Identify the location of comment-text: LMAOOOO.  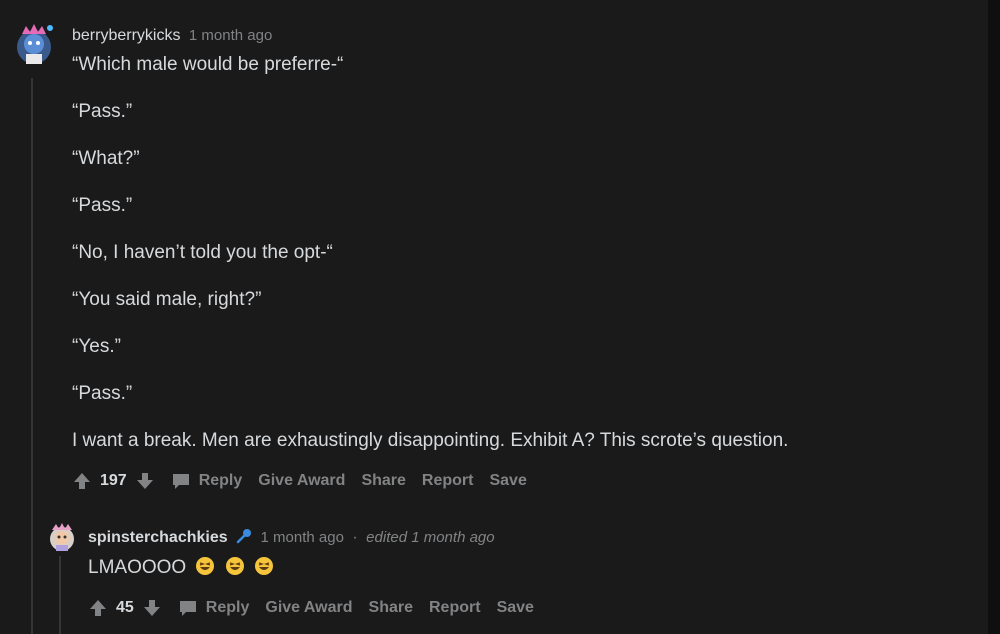
(181, 567).